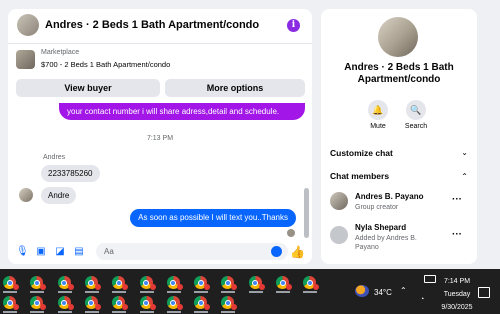 The width and height of the screenshot is (500, 314). Describe the element at coordinates (362, 291) in the screenshot. I see `weather-icon` at that location.